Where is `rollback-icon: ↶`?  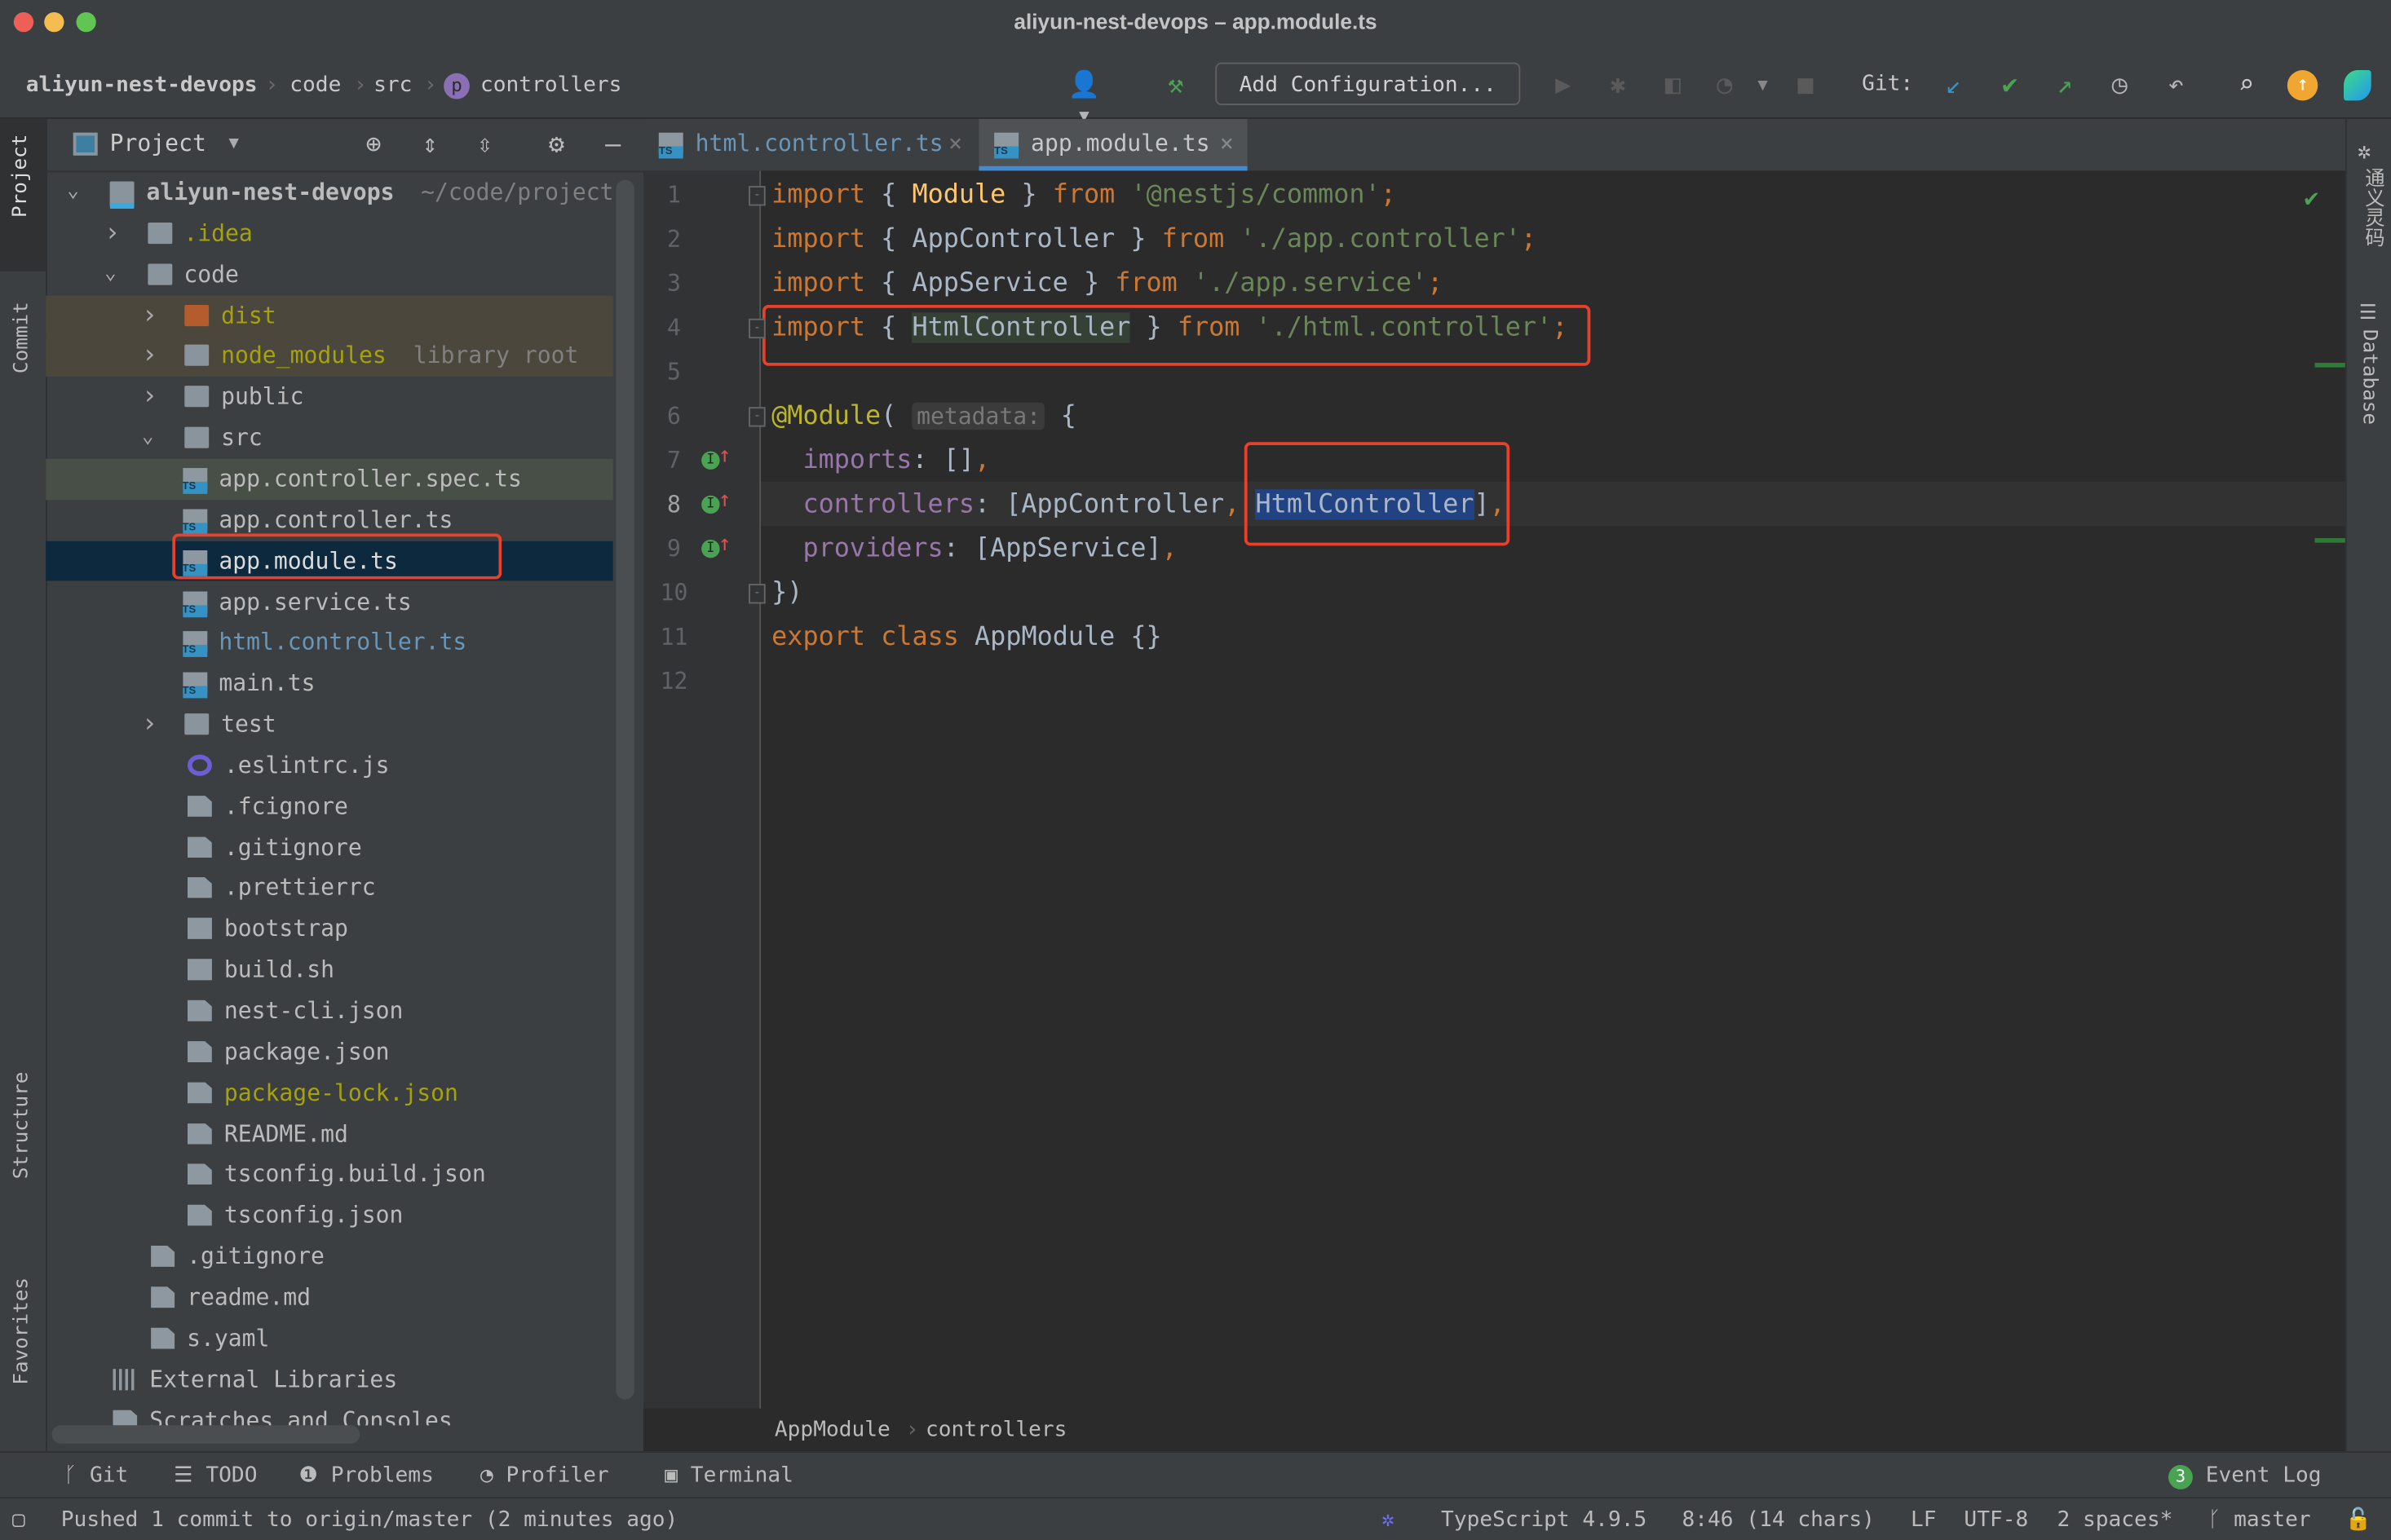
rollback-icon: ↶ is located at coordinates (2176, 85).